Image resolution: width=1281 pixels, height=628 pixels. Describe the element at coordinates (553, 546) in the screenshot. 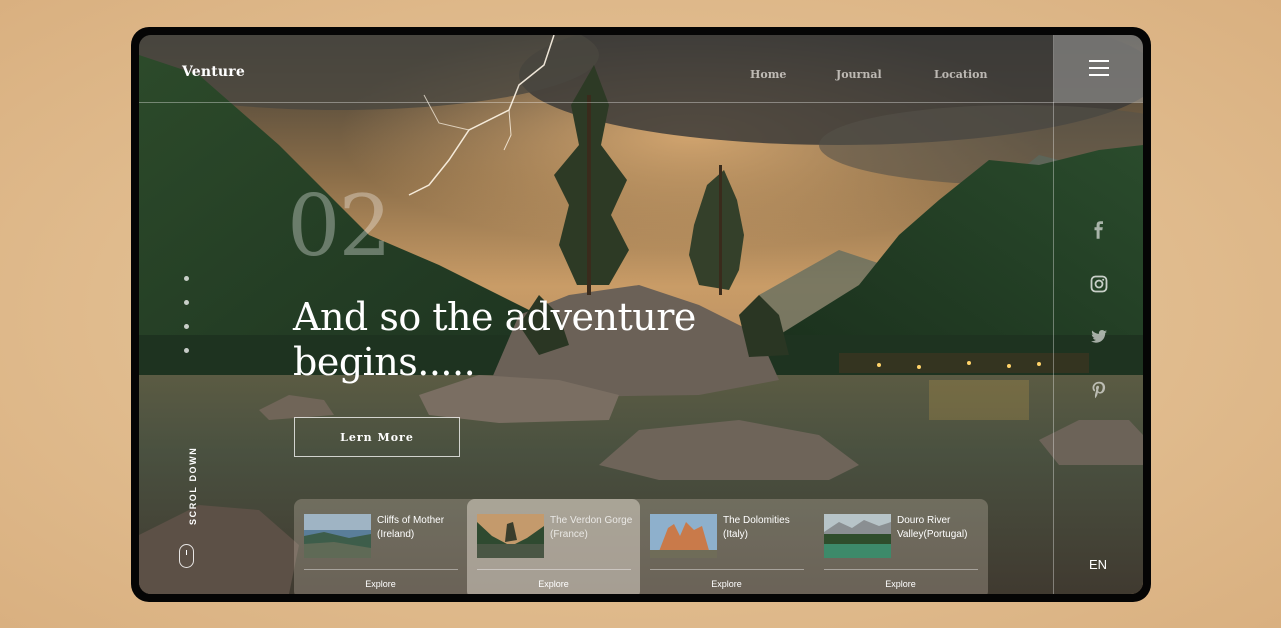

I see `destination-card: The Verdon Gorge (France) Explore` at that location.